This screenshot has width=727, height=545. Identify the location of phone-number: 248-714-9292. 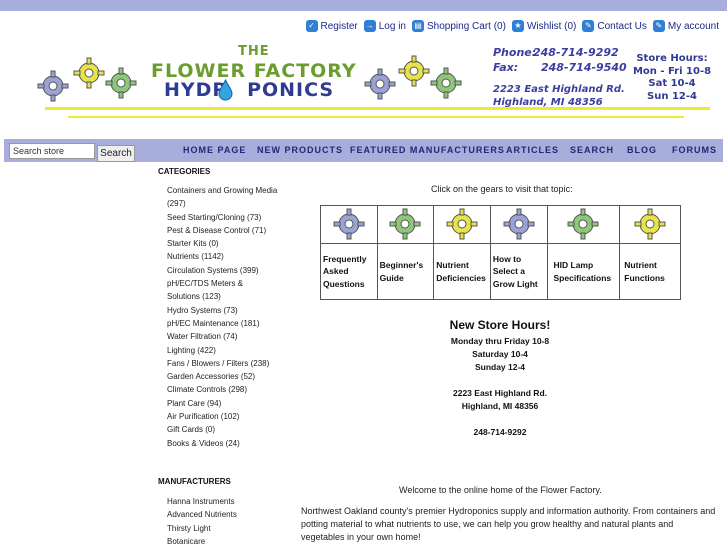
(576, 52).